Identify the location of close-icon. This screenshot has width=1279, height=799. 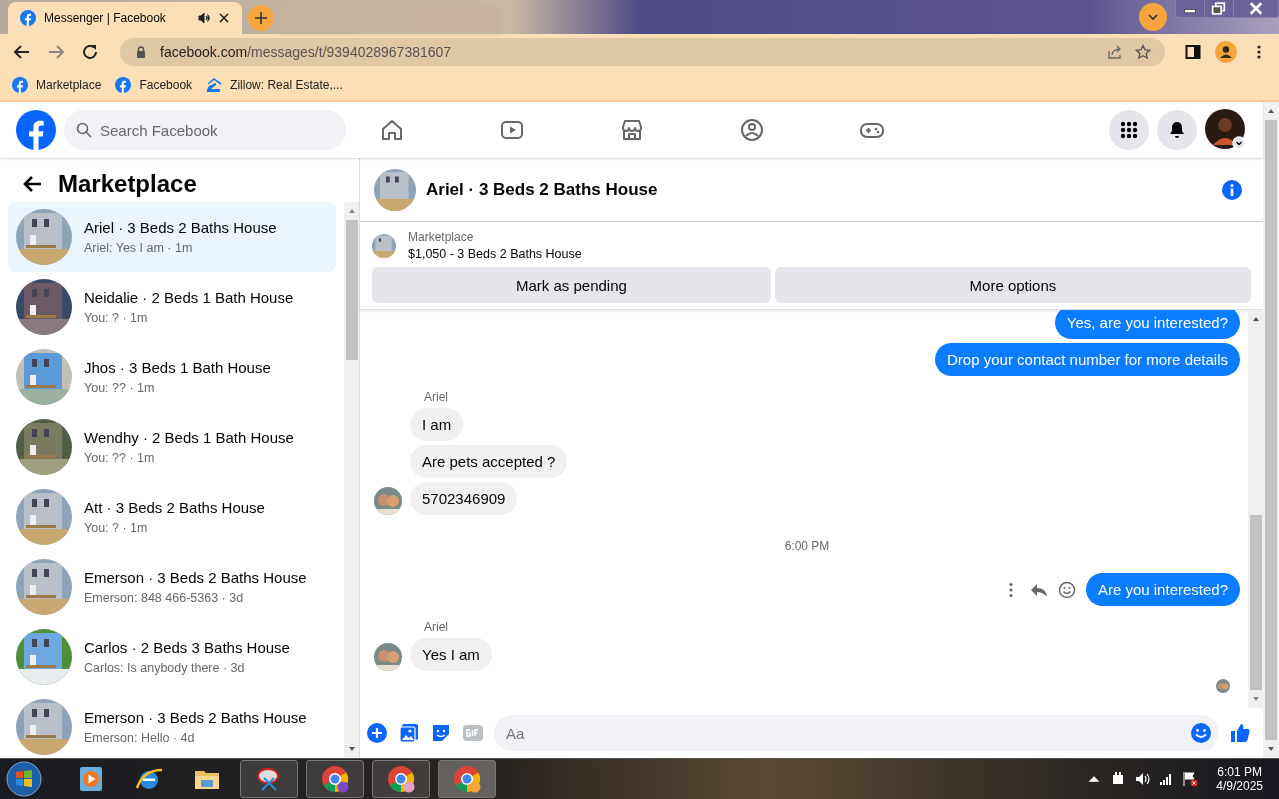
(224, 18).